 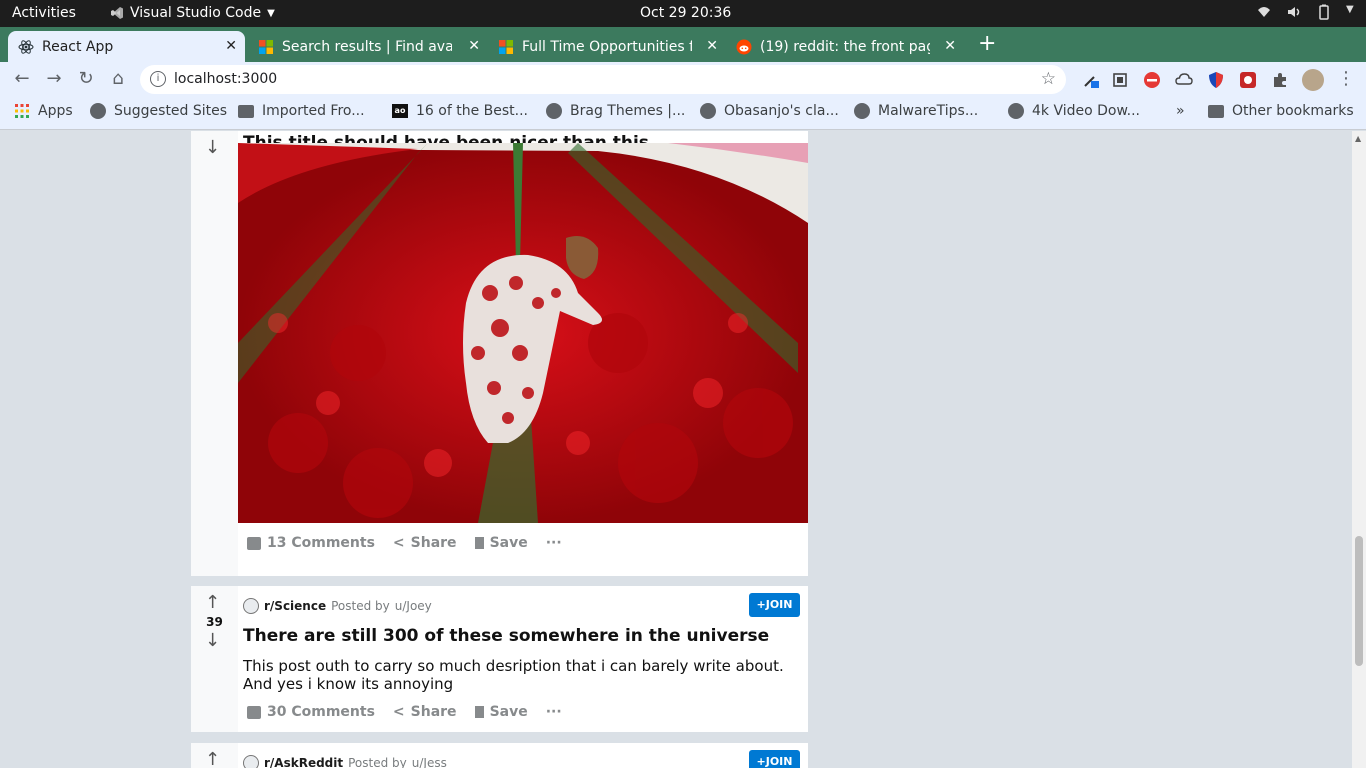 What do you see at coordinates (845, 46) in the screenshot?
I see `tab-reddit: (19) reddit: the front page ✕` at bounding box center [845, 46].